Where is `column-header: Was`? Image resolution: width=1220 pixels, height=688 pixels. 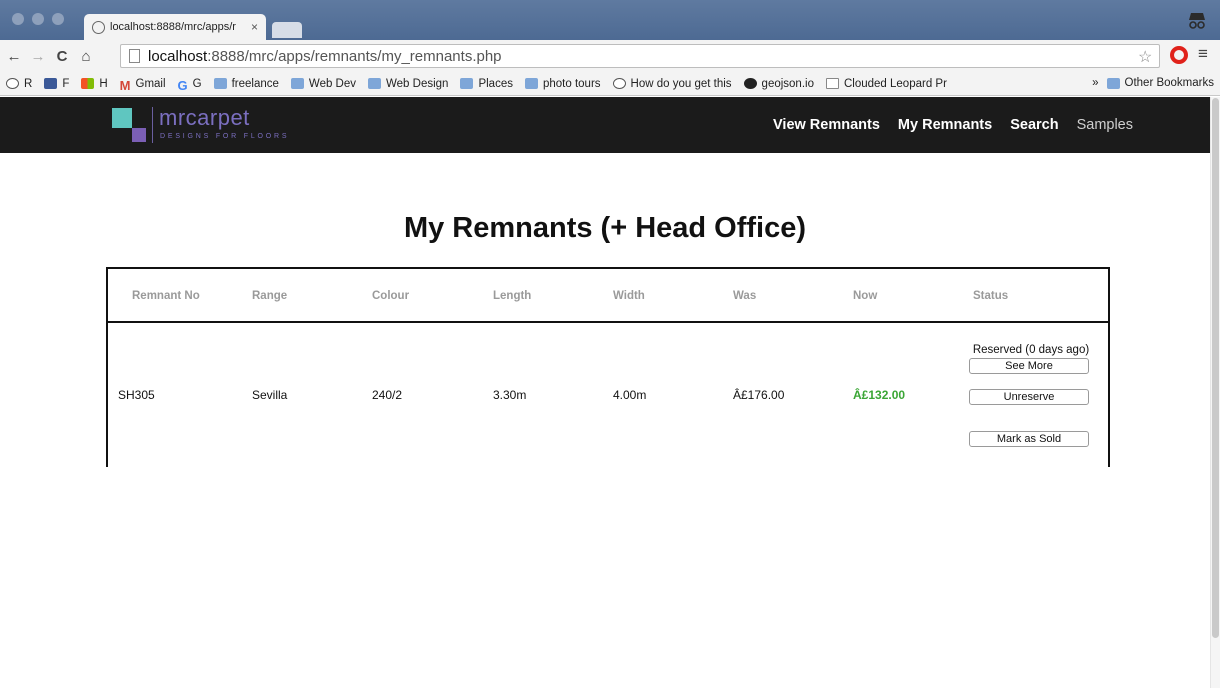
column-header: Was is located at coordinates (745, 296).